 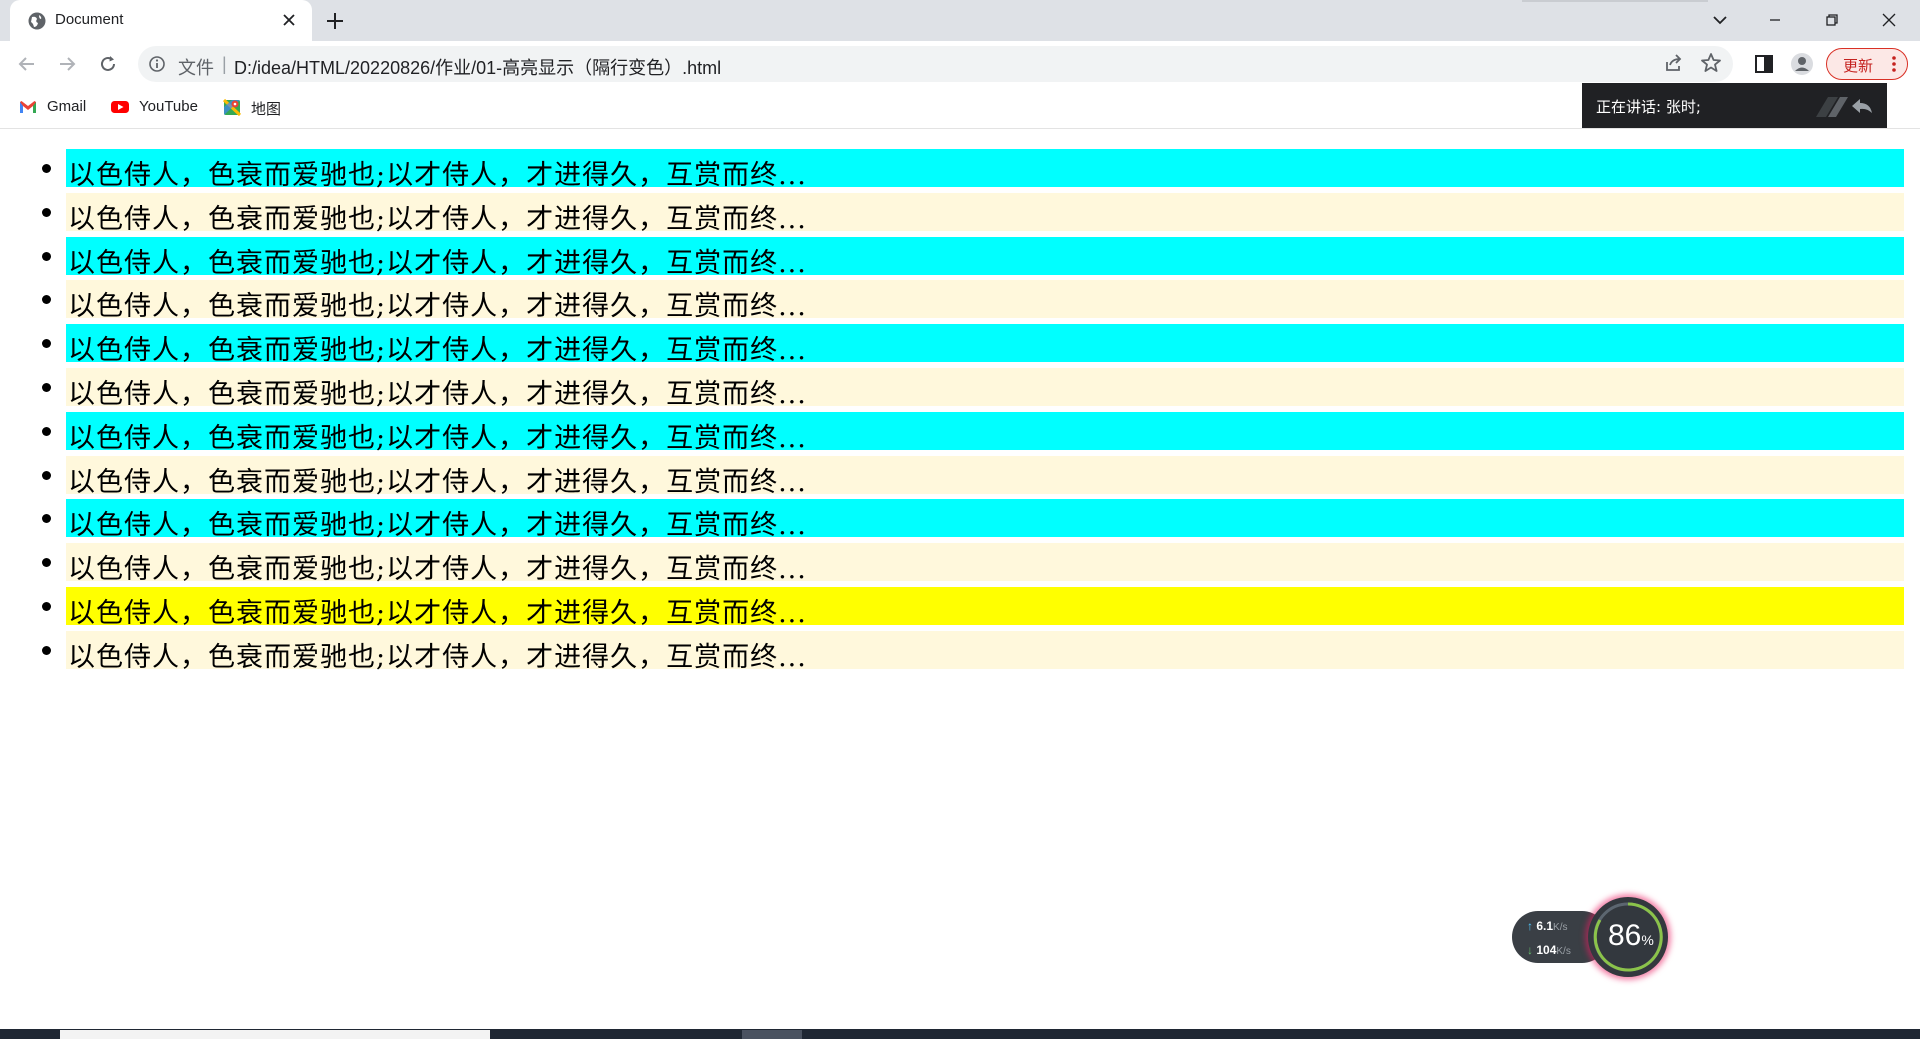 What do you see at coordinates (120, 107) in the screenshot?
I see `youtube-icon` at bounding box center [120, 107].